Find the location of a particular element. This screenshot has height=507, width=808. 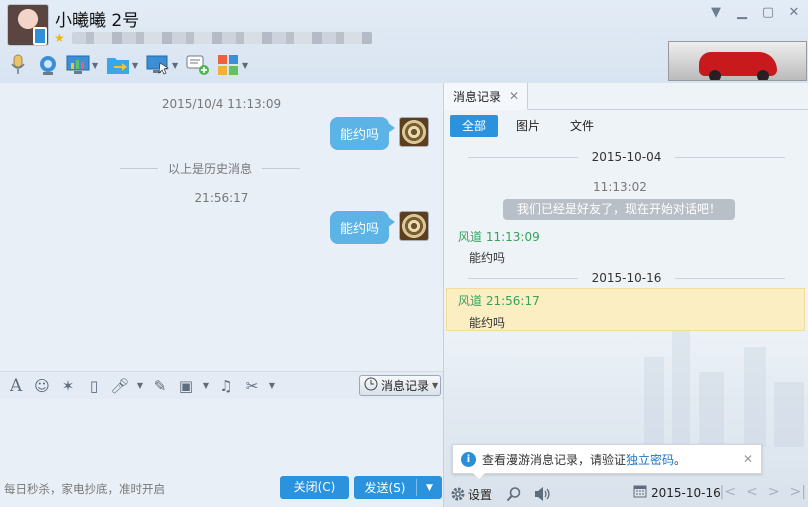

gear-icon is located at coordinates (458, 494).